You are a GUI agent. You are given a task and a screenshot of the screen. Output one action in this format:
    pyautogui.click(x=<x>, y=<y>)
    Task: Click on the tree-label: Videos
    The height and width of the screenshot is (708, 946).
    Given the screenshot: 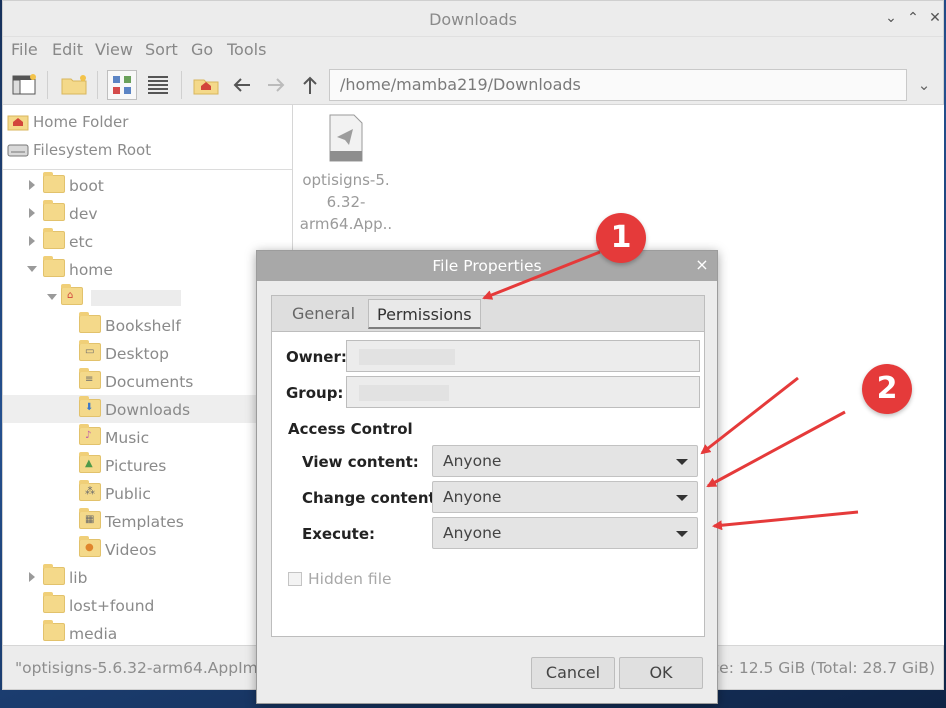 What is the action you would take?
    pyautogui.click(x=131, y=550)
    